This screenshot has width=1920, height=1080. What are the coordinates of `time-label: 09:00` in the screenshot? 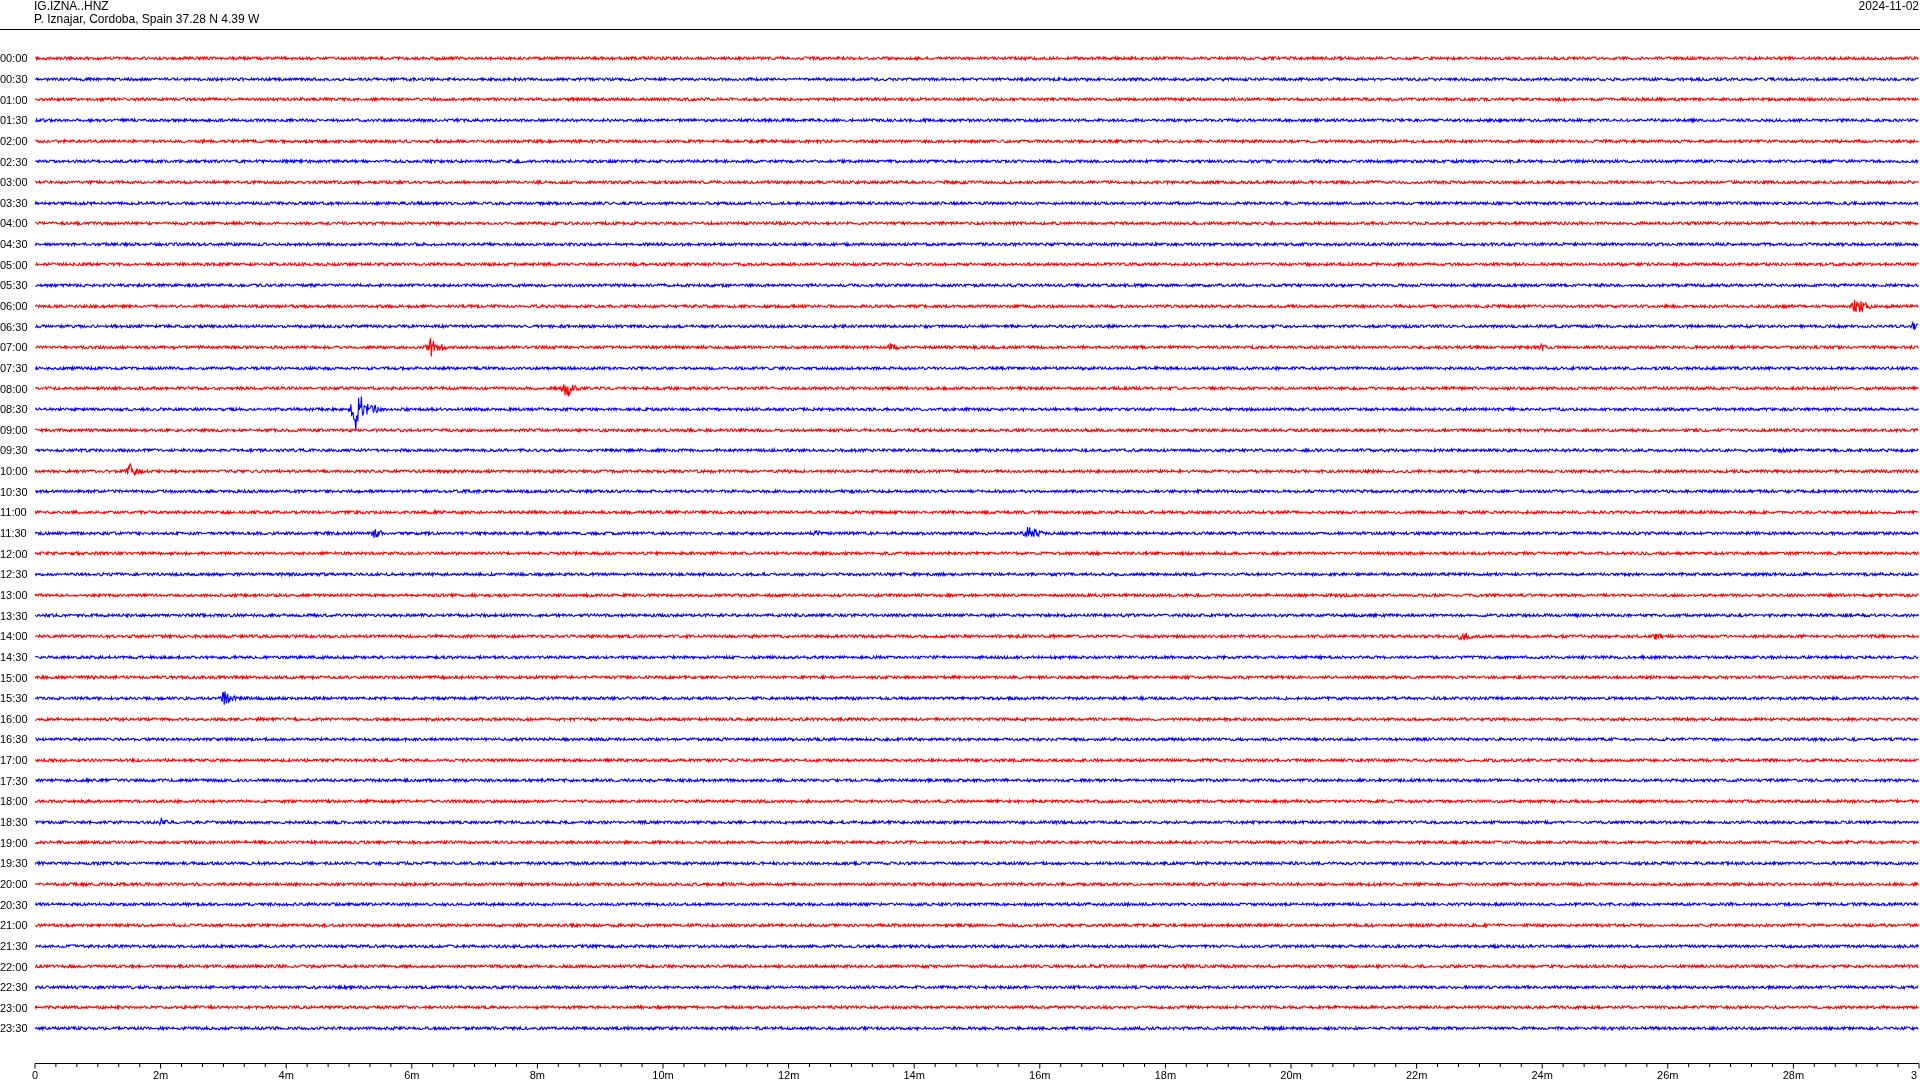 It's located at (14, 429).